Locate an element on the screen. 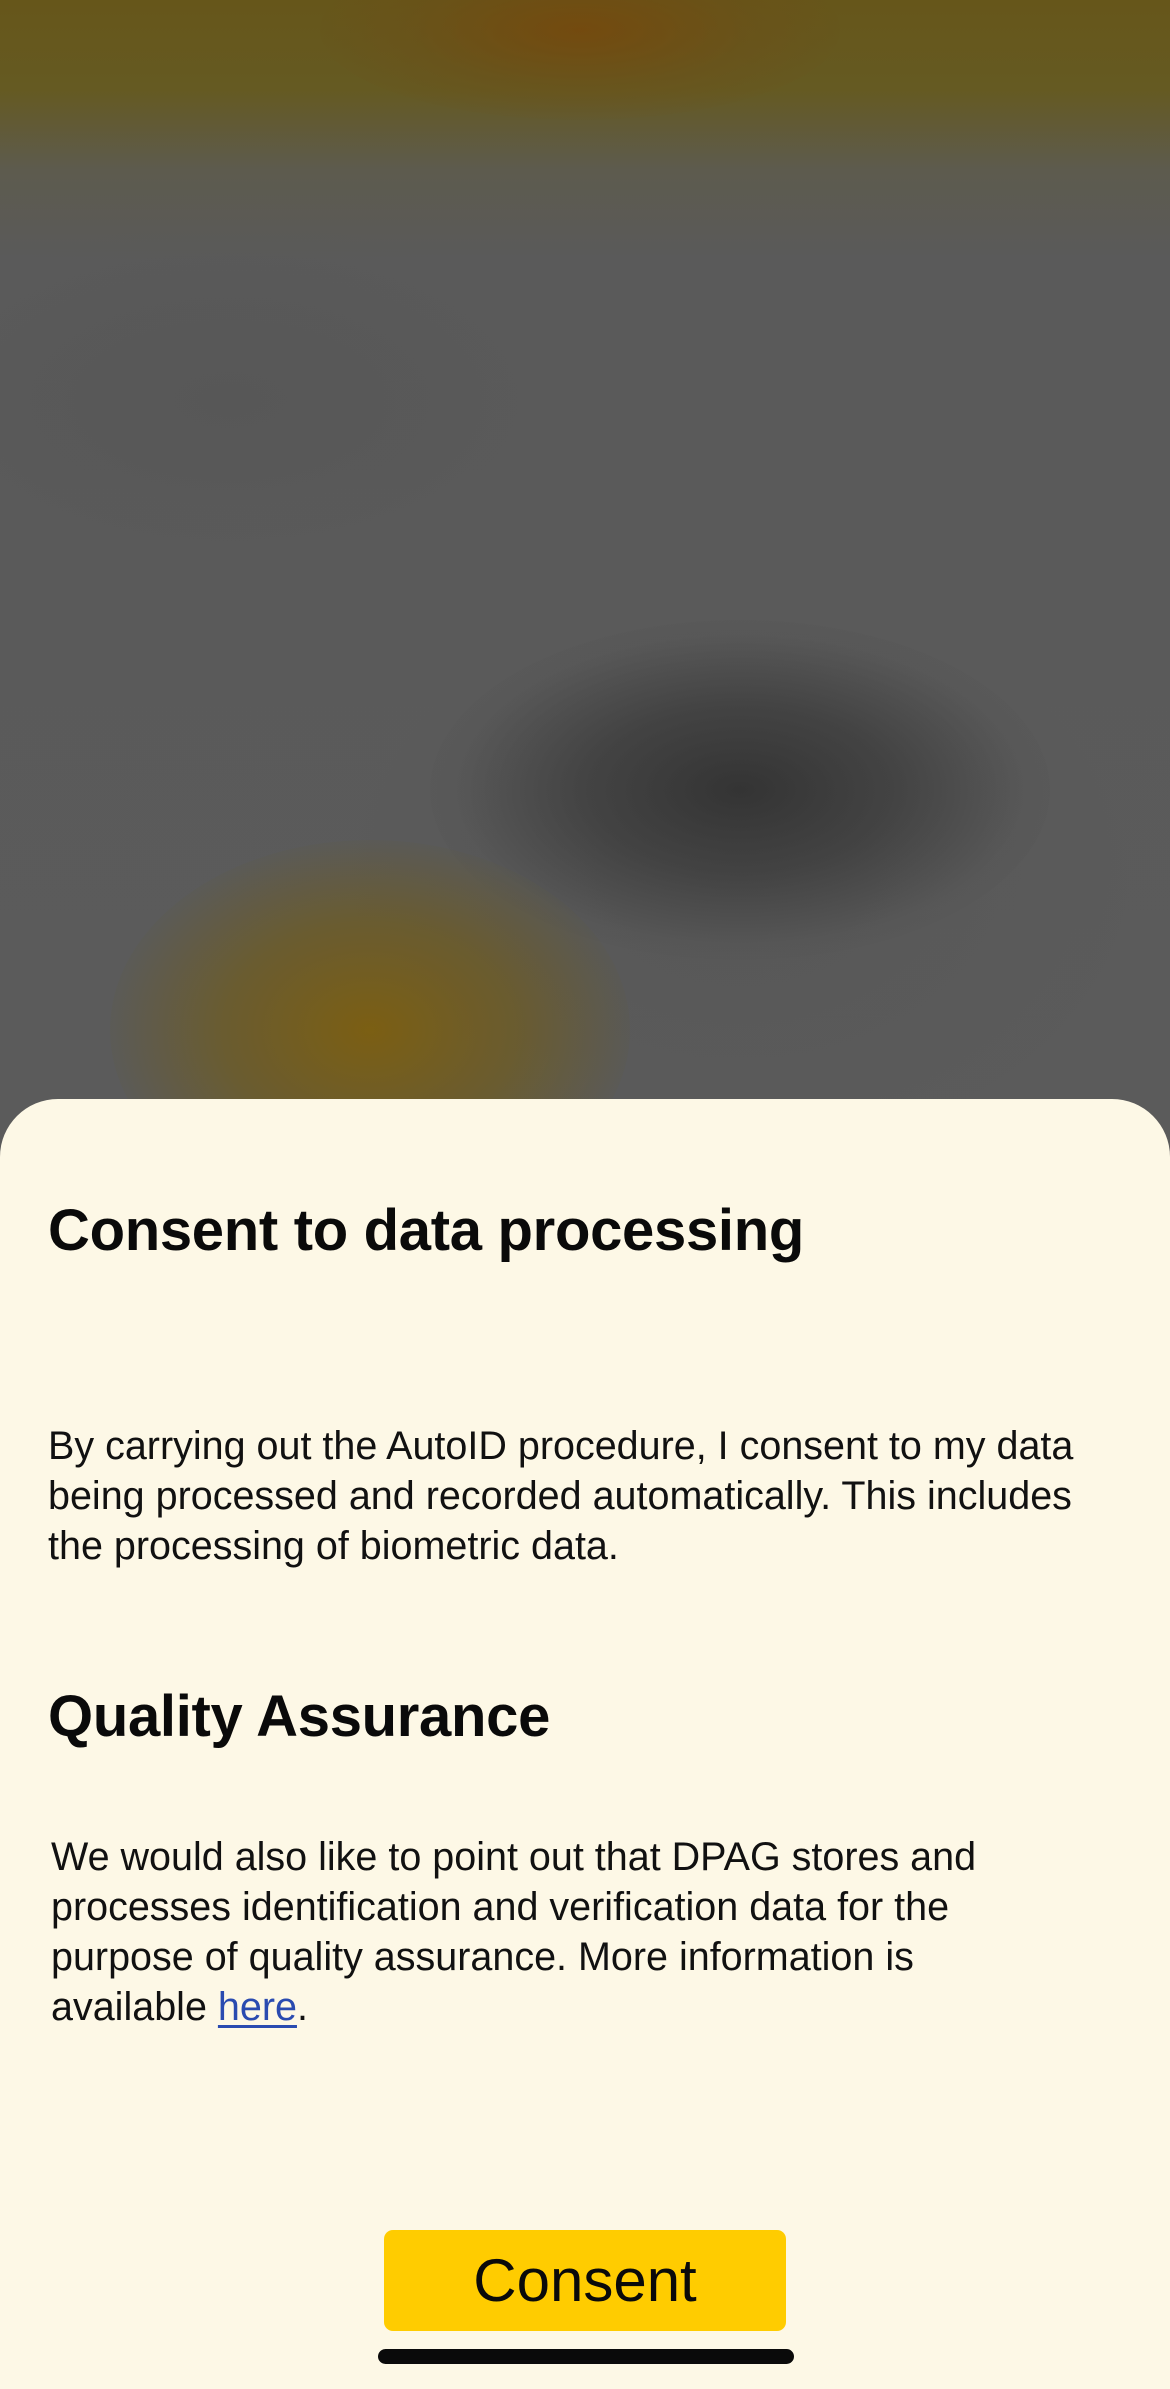  blurred-shadow-left is located at coordinates (290, 400).